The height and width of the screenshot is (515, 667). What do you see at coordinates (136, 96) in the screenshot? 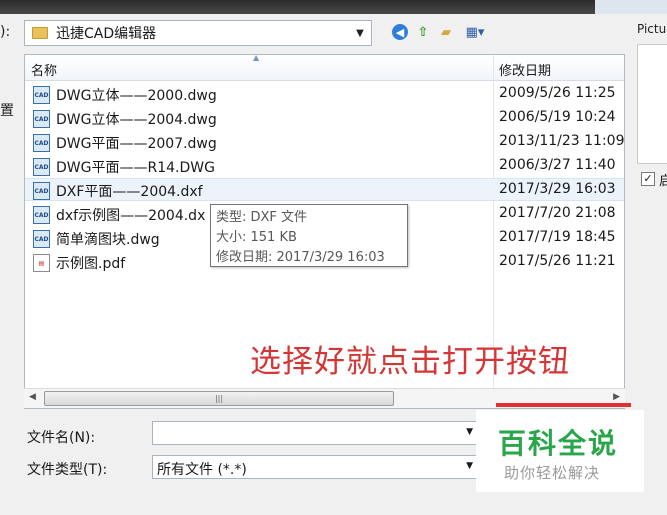
I see `file-name: DWG立体——2000.dwg` at bounding box center [136, 96].